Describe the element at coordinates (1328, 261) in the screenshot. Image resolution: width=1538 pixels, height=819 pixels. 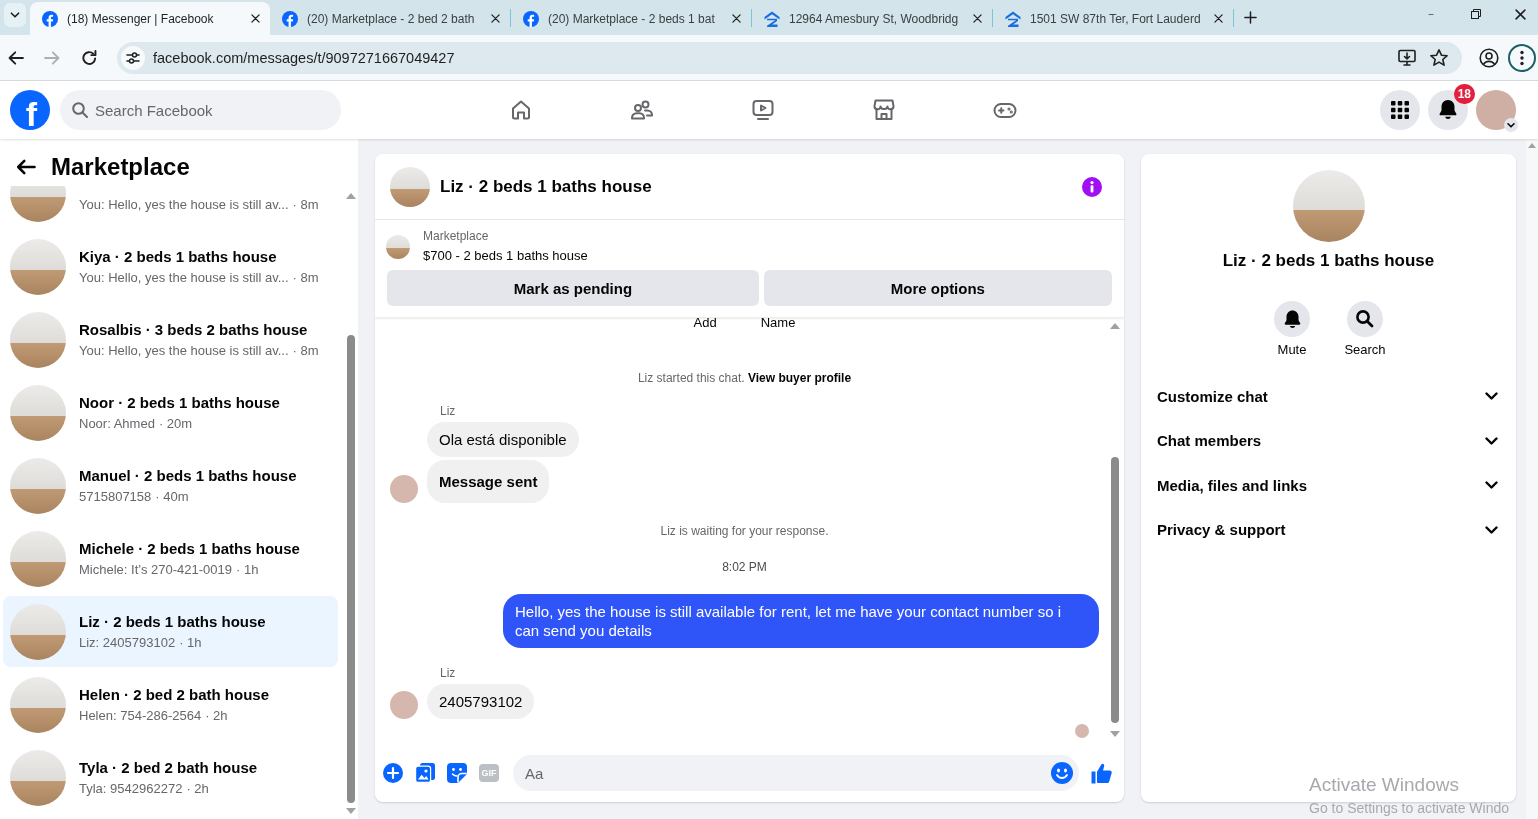
I see `conversation-title: Liz · 2 beds 1 baths house` at that location.